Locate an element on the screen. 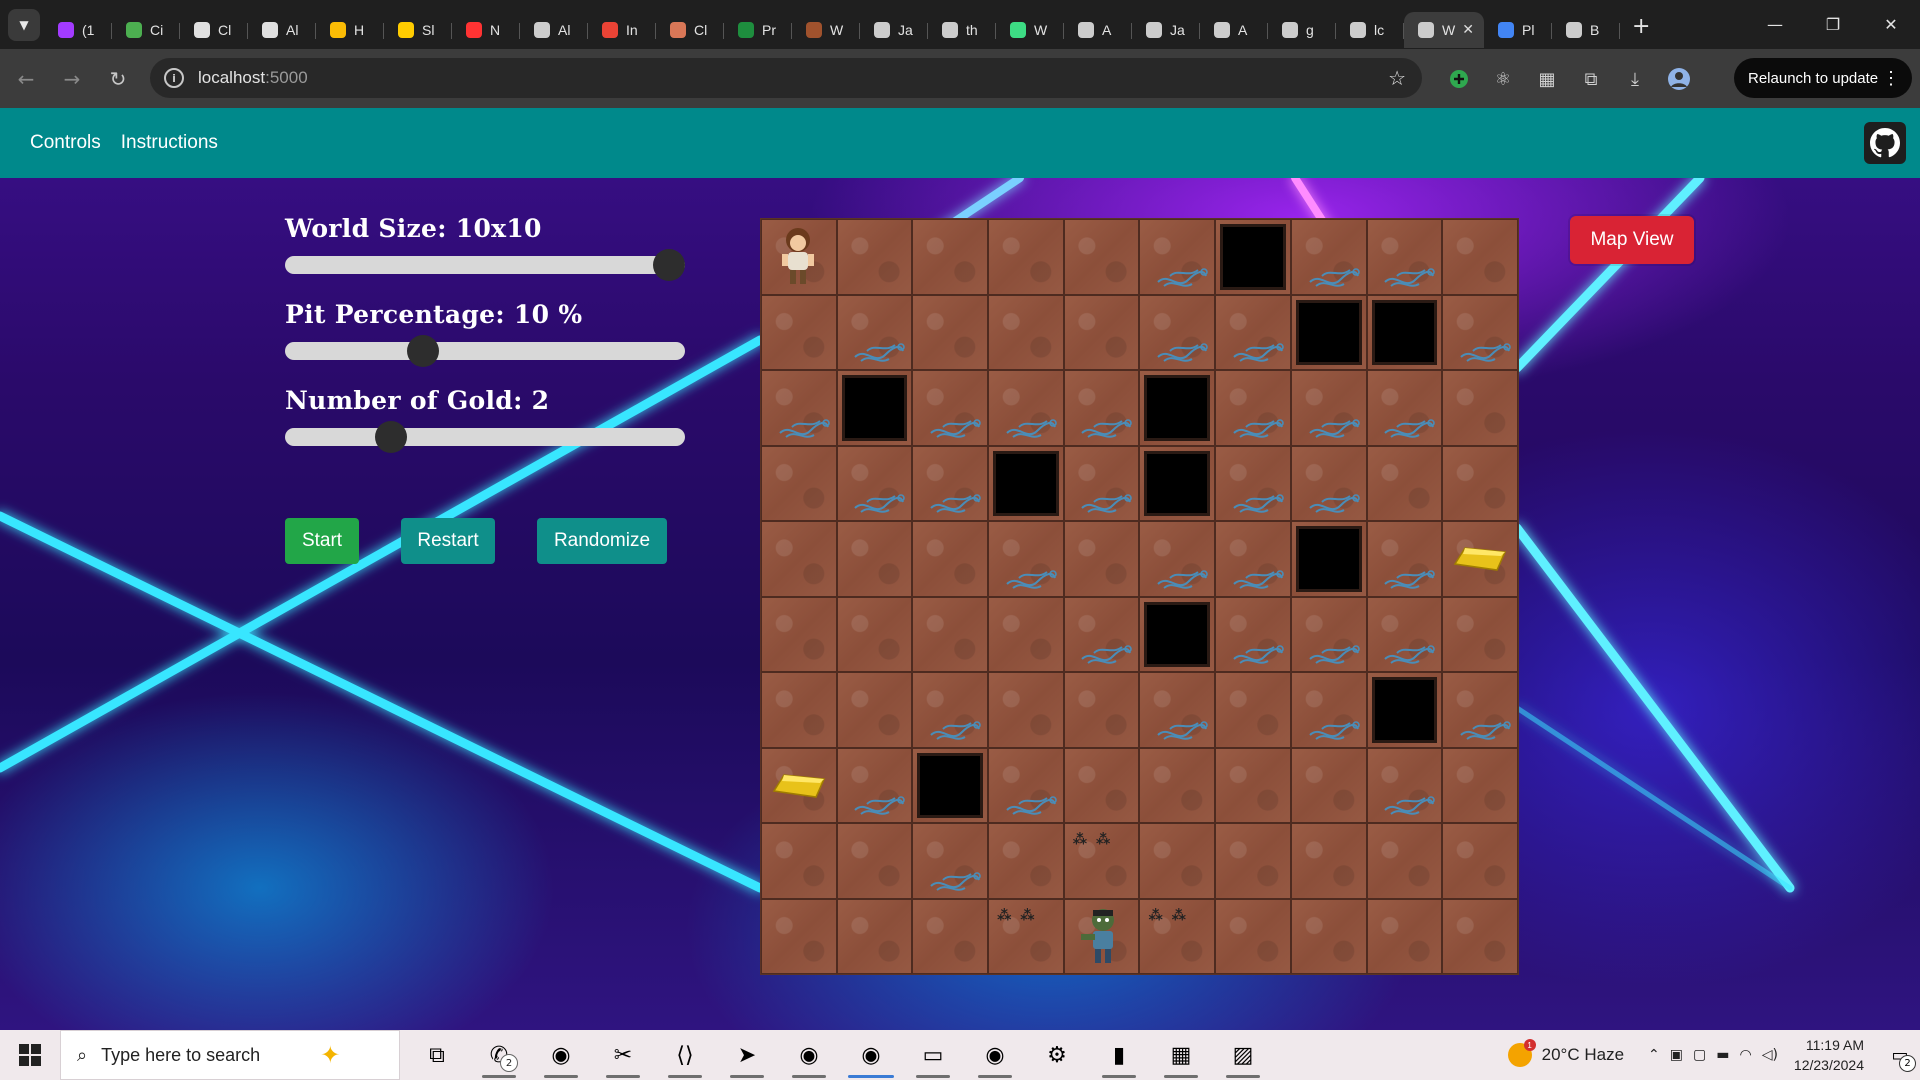 The width and height of the screenshot is (1920, 1080). pit-percentage-thumb is located at coordinates (423, 351).